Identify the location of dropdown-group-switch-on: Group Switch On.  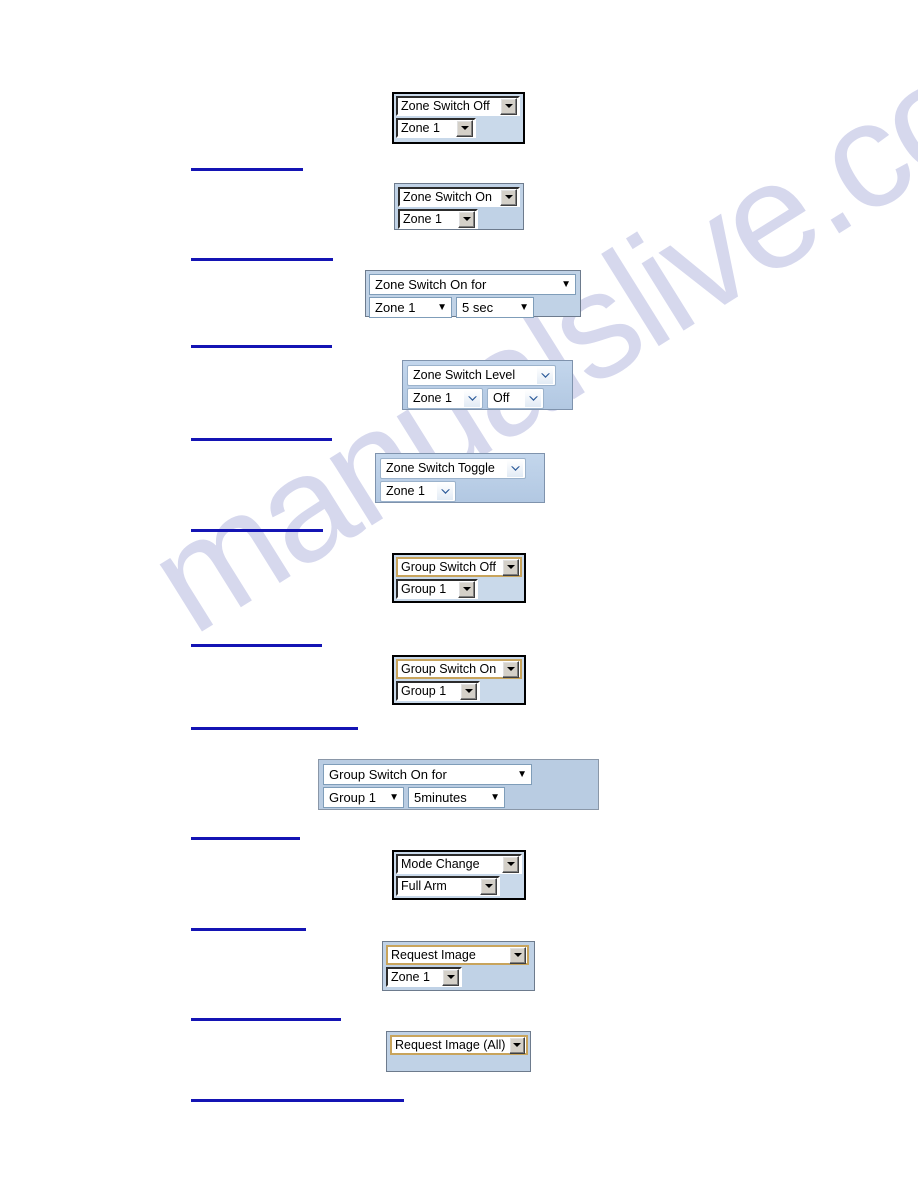
(459, 669).